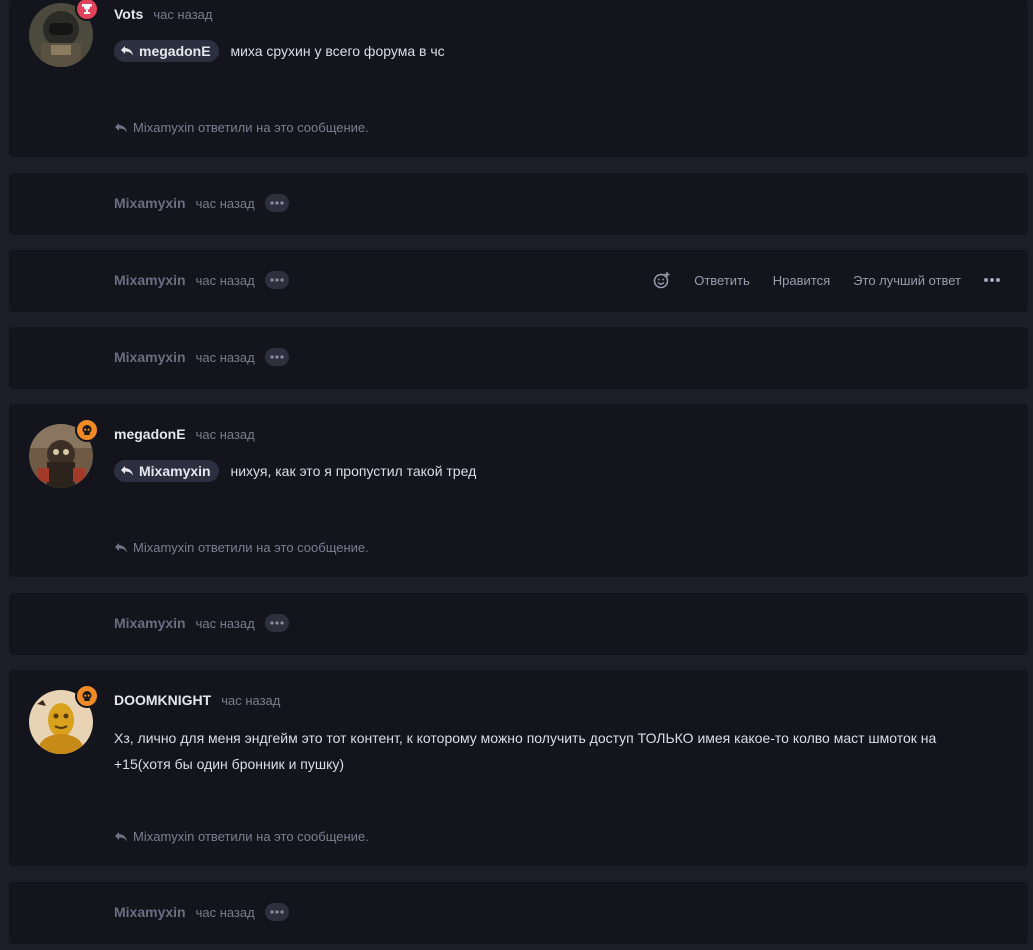  What do you see at coordinates (801, 280) in the screenshot?
I see `like-button: Нравится` at bounding box center [801, 280].